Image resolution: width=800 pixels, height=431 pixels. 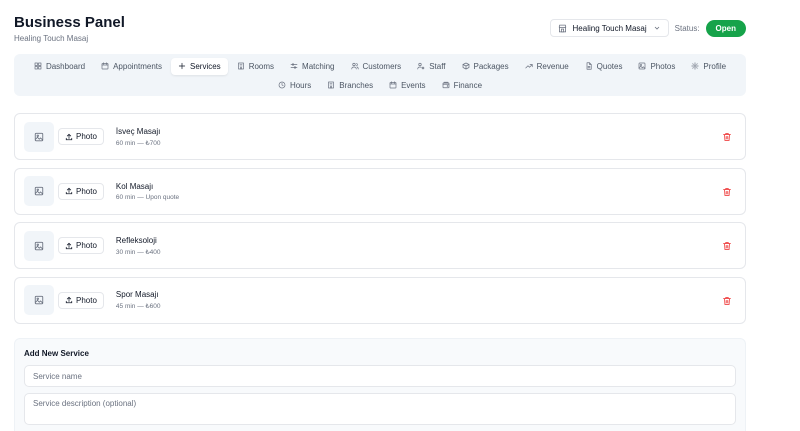 What do you see at coordinates (656, 28) in the screenshot?
I see `chevron-down-icon` at bounding box center [656, 28].